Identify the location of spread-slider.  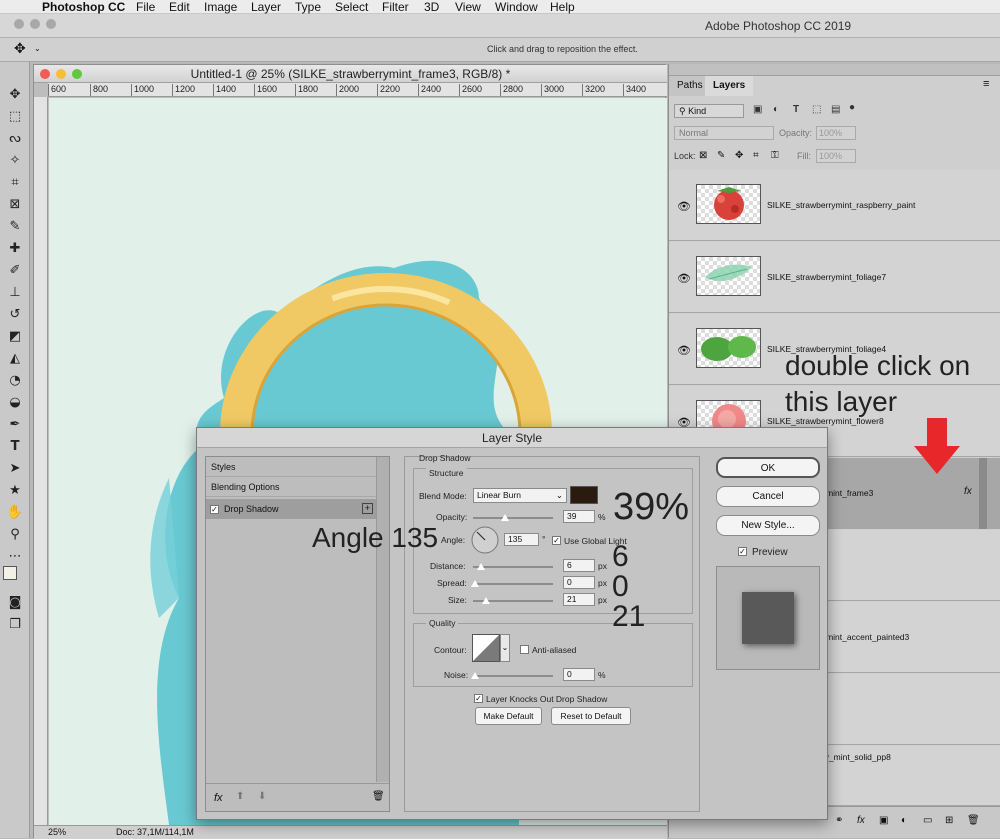
(513, 584).